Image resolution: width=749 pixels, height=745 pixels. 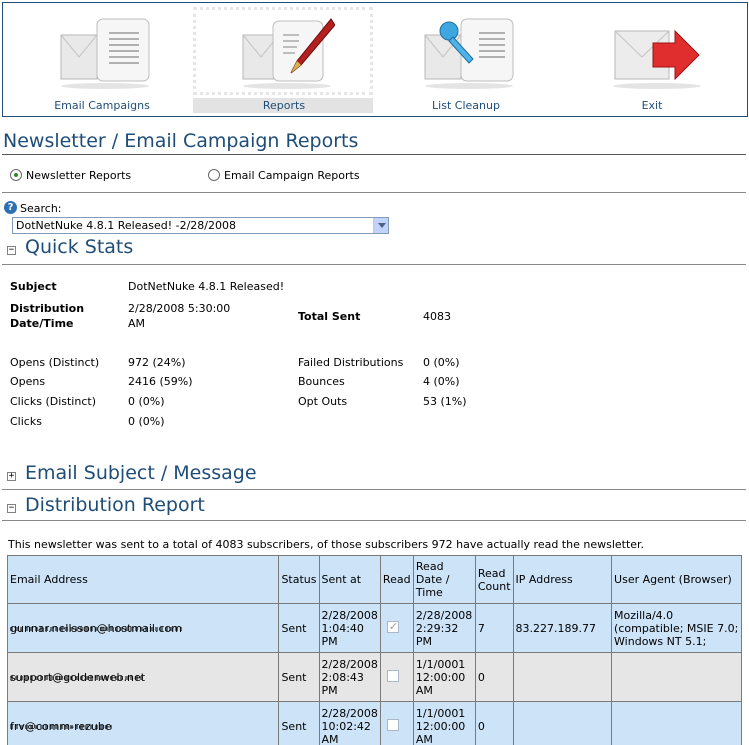 What do you see at coordinates (96, 628) in the screenshot?
I see `email-value: gunnar.nellsson@hostmail.com` at bounding box center [96, 628].